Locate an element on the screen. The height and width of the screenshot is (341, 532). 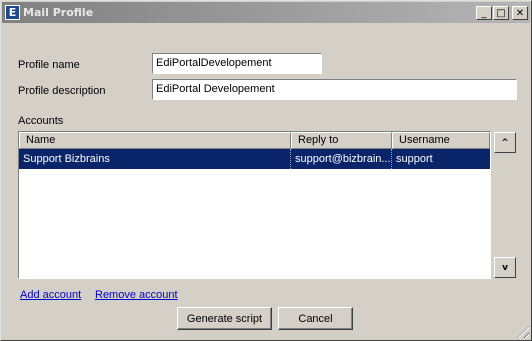
accounts-list-header: Name Reply to Username is located at coordinates (254, 140).